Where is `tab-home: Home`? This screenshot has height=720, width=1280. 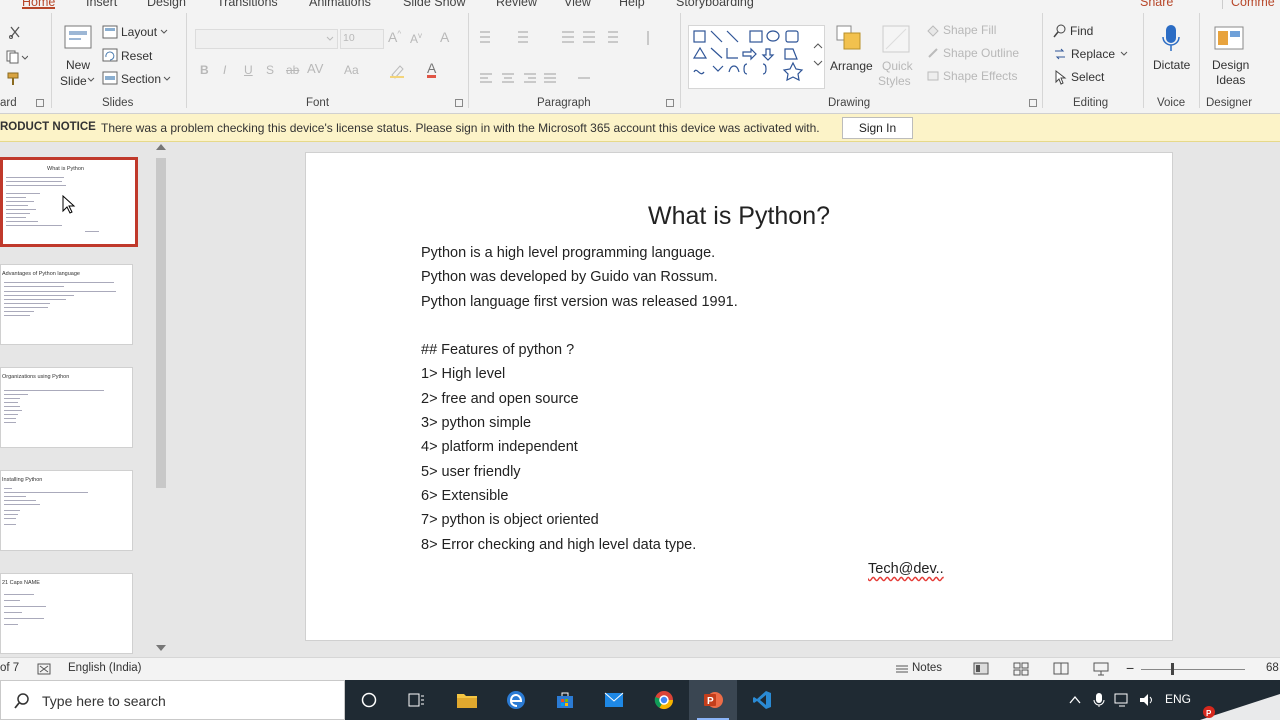 tab-home: Home is located at coordinates (39, 4).